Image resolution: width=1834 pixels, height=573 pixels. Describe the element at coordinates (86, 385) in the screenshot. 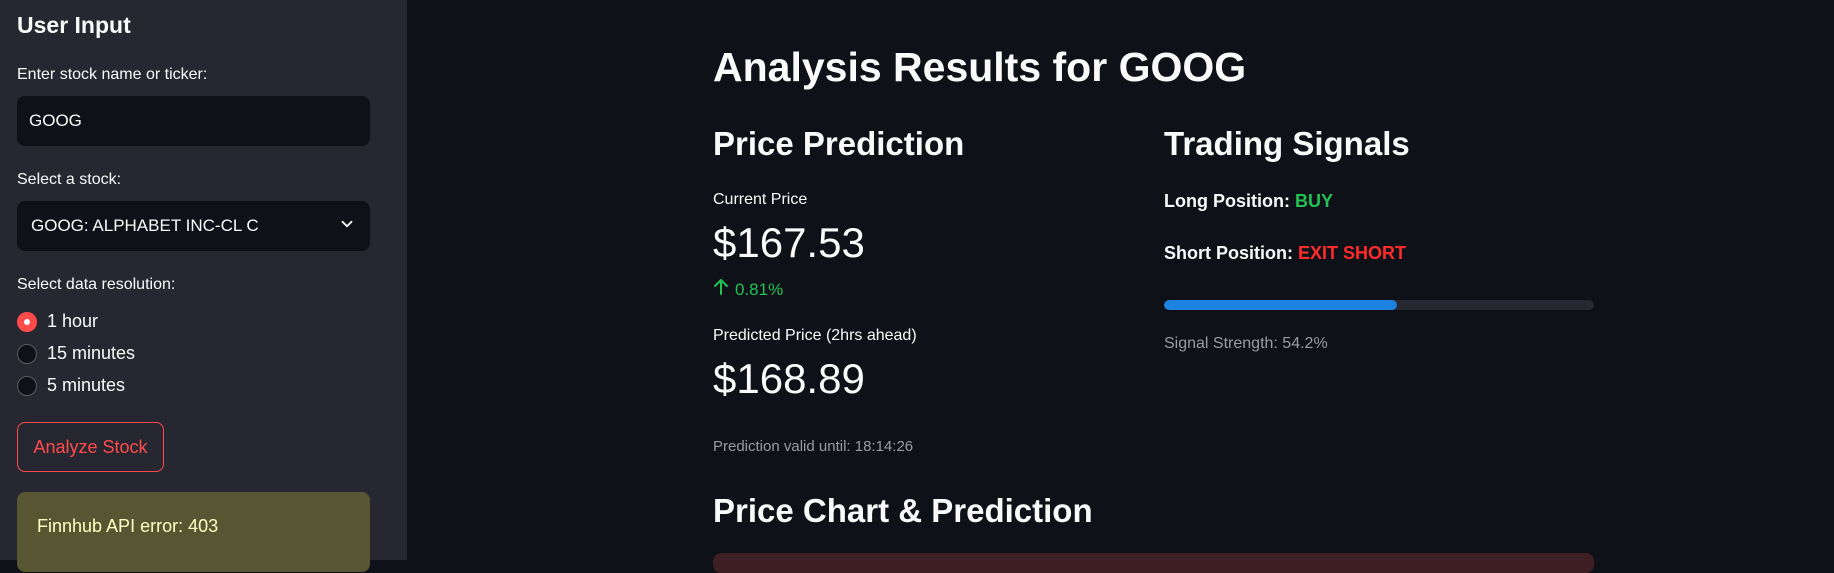

I see `radio-label: 5 minutes` at that location.